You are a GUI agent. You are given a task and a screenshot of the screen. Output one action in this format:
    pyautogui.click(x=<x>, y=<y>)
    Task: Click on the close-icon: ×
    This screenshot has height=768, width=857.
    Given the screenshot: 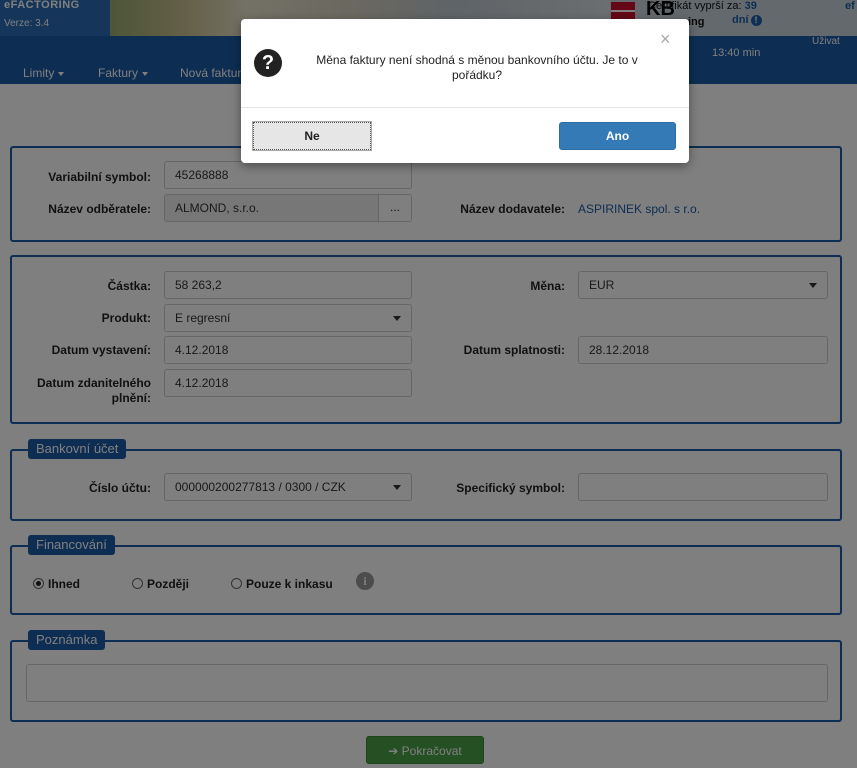 What is the action you would take?
    pyautogui.click(x=665, y=39)
    